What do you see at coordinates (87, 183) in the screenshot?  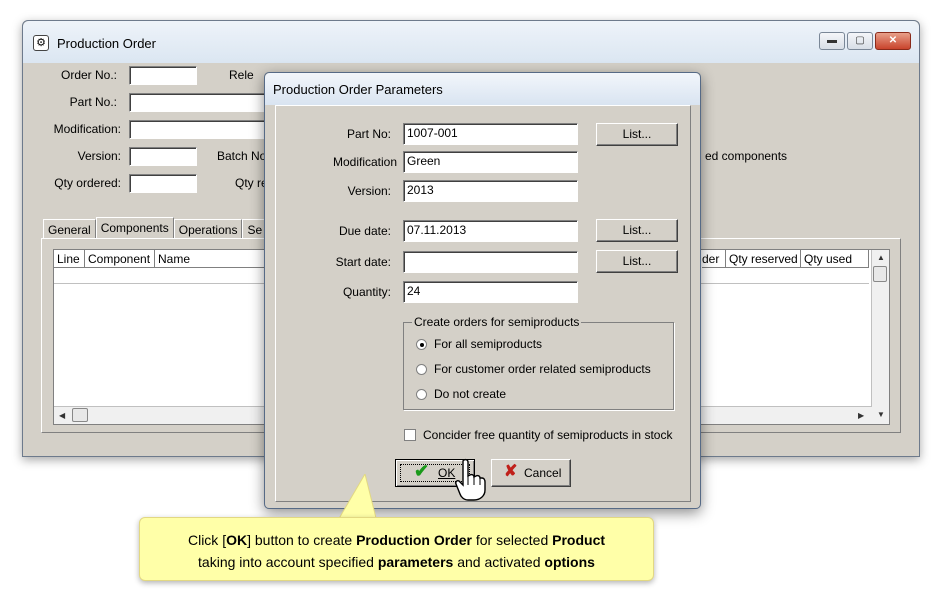 I see `qty-ordered-label: Qty ordered:` at bounding box center [87, 183].